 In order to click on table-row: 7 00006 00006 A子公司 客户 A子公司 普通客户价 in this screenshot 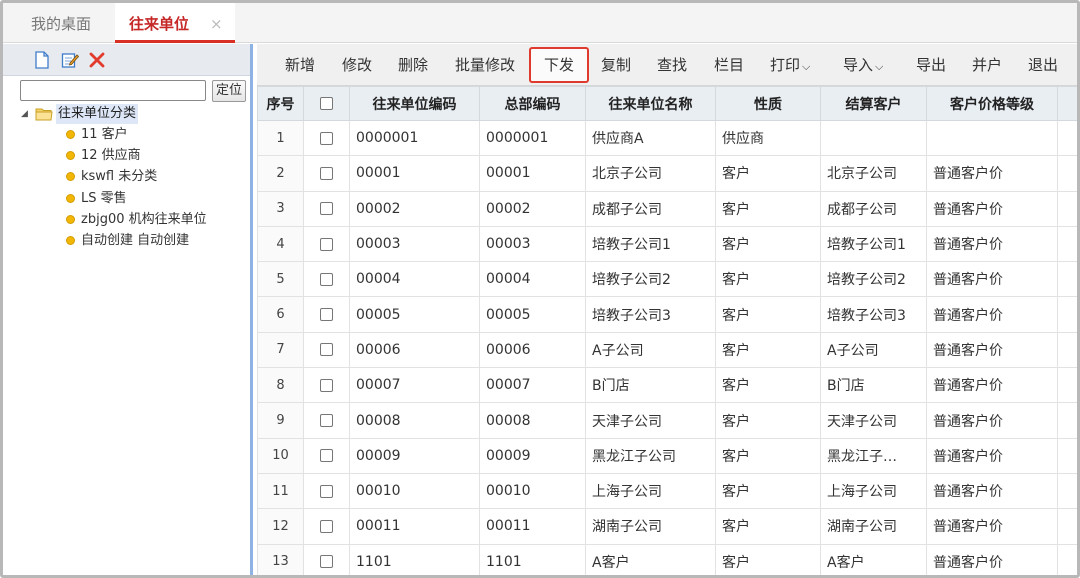, I will do `click(667, 350)`.